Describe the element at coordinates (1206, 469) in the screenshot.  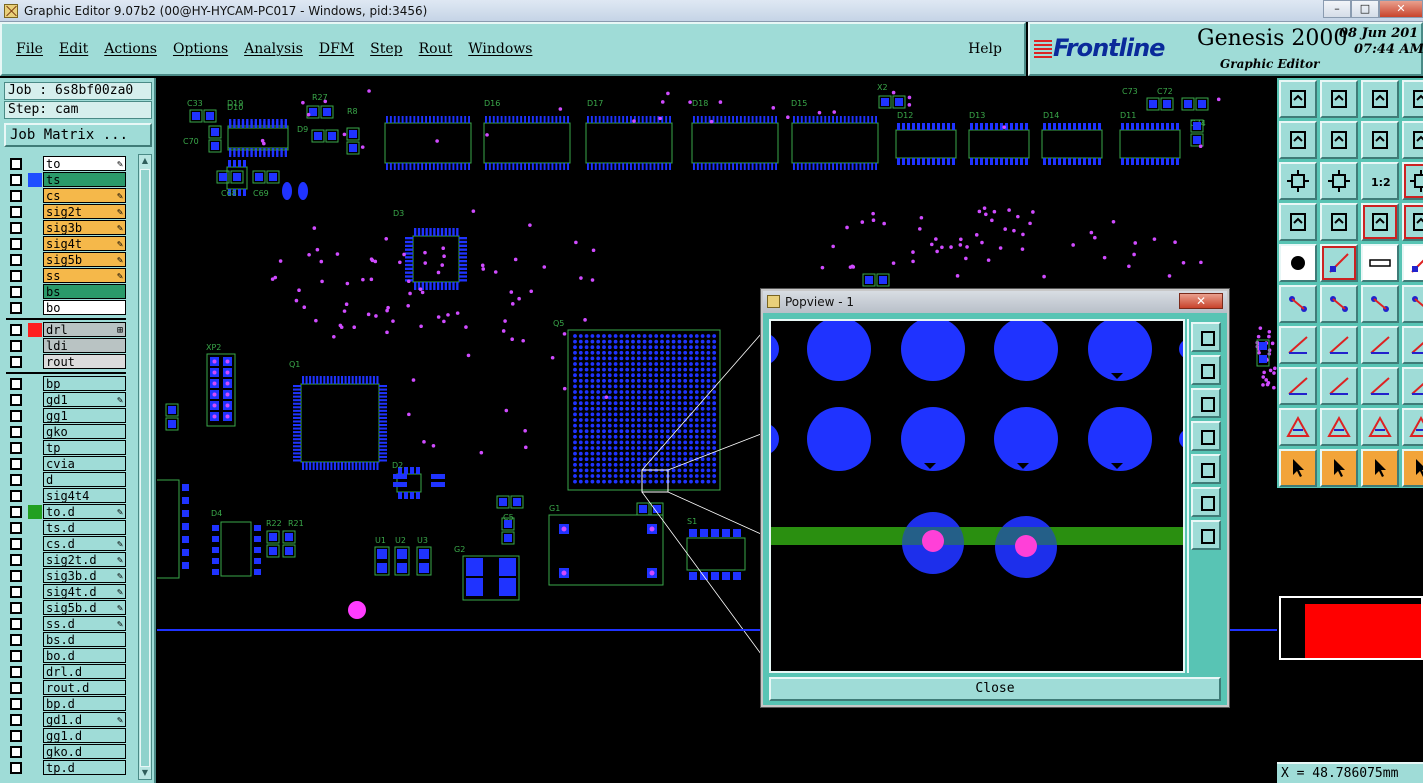
I see `popview-tool-pan-right` at that location.